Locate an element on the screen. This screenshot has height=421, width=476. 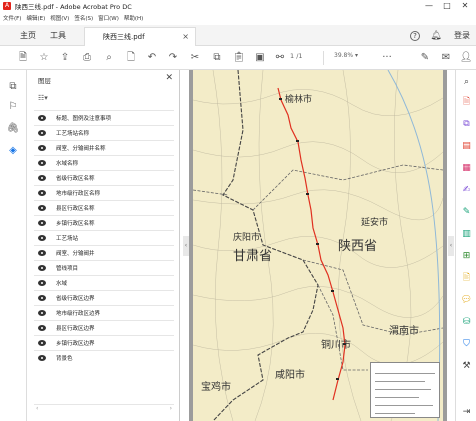
menu-view: 视图(V) is located at coordinates (59, 18).